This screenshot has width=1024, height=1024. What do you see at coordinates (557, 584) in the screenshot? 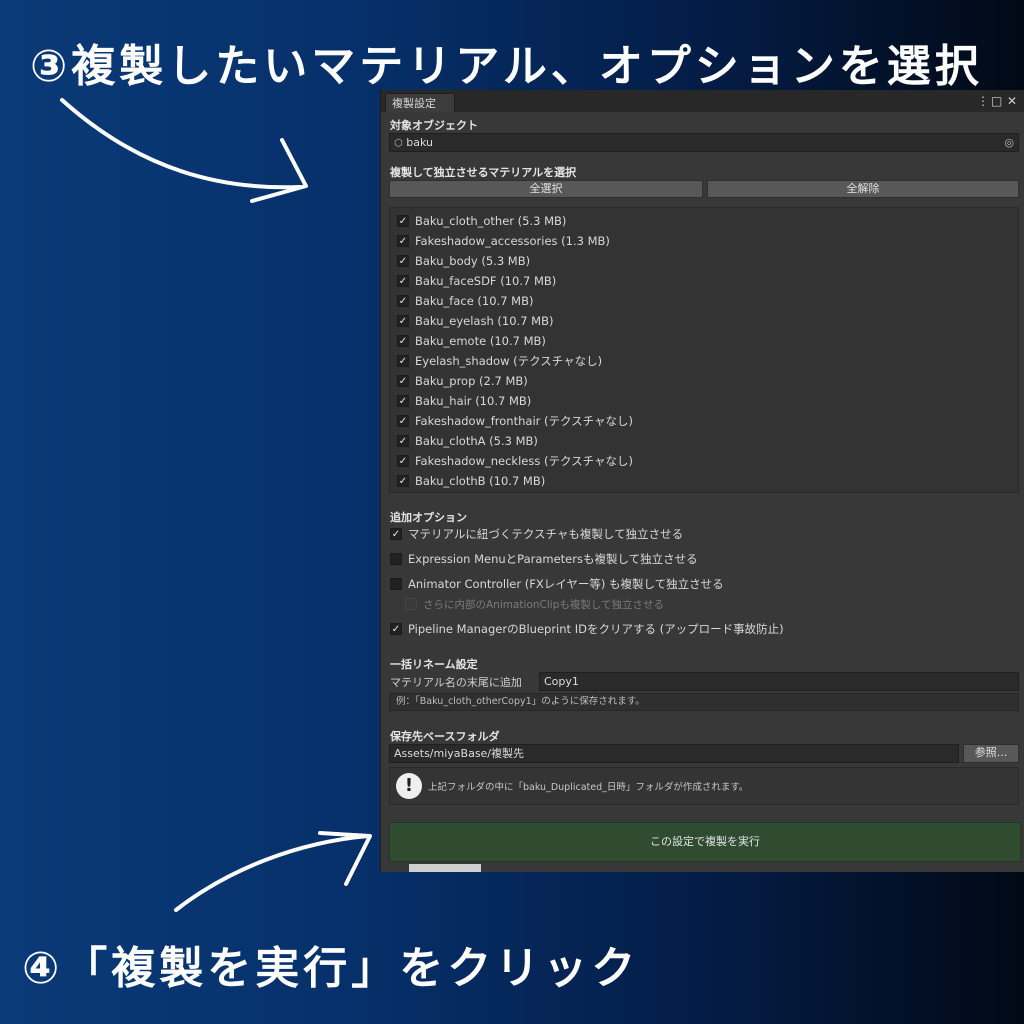
I see `option-duplicate-animator: Animator Controller (FXレイヤー等) も複製して独立させる` at bounding box center [557, 584].